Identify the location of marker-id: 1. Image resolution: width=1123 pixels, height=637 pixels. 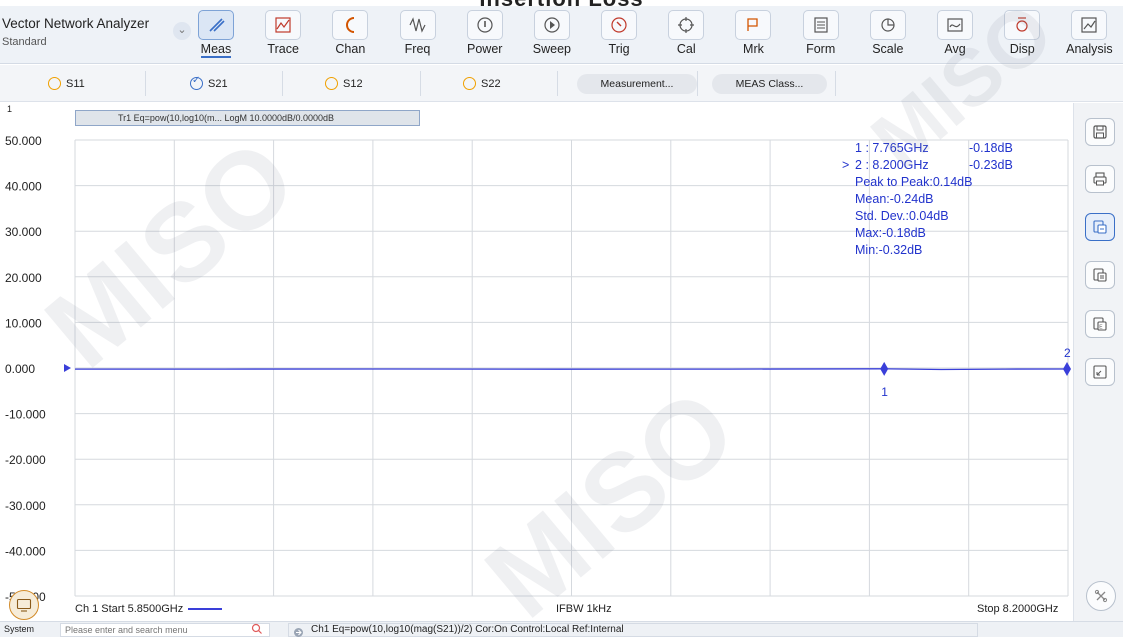
(858, 148).